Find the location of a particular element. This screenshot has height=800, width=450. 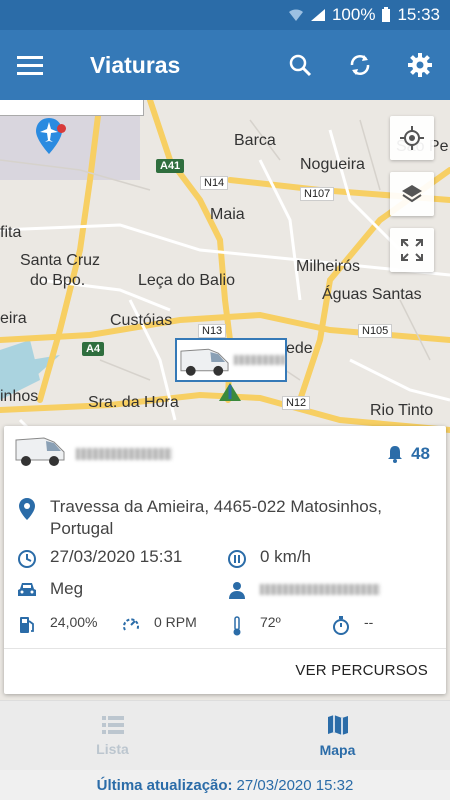

thermometer-icon is located at coordinates (237, 626).